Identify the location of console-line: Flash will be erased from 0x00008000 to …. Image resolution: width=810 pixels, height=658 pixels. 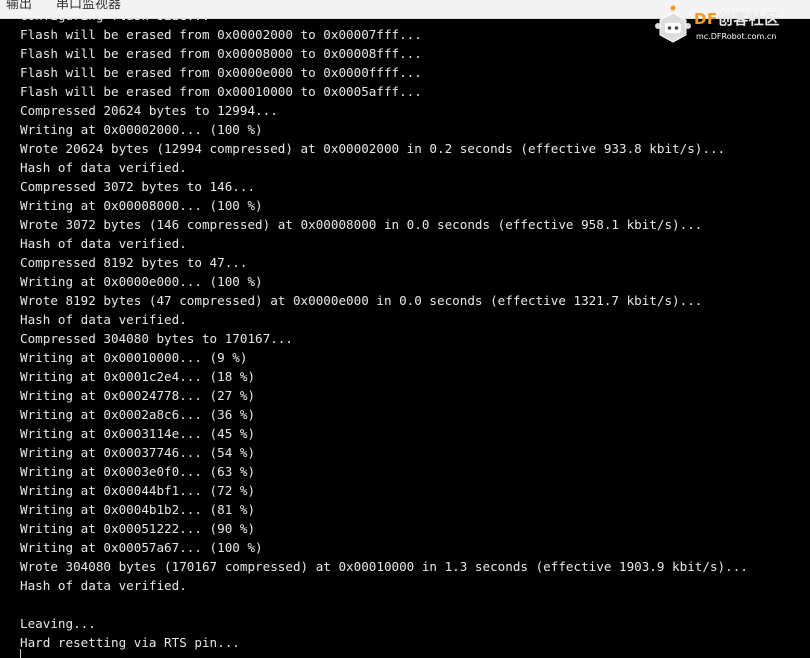
(221, 53).